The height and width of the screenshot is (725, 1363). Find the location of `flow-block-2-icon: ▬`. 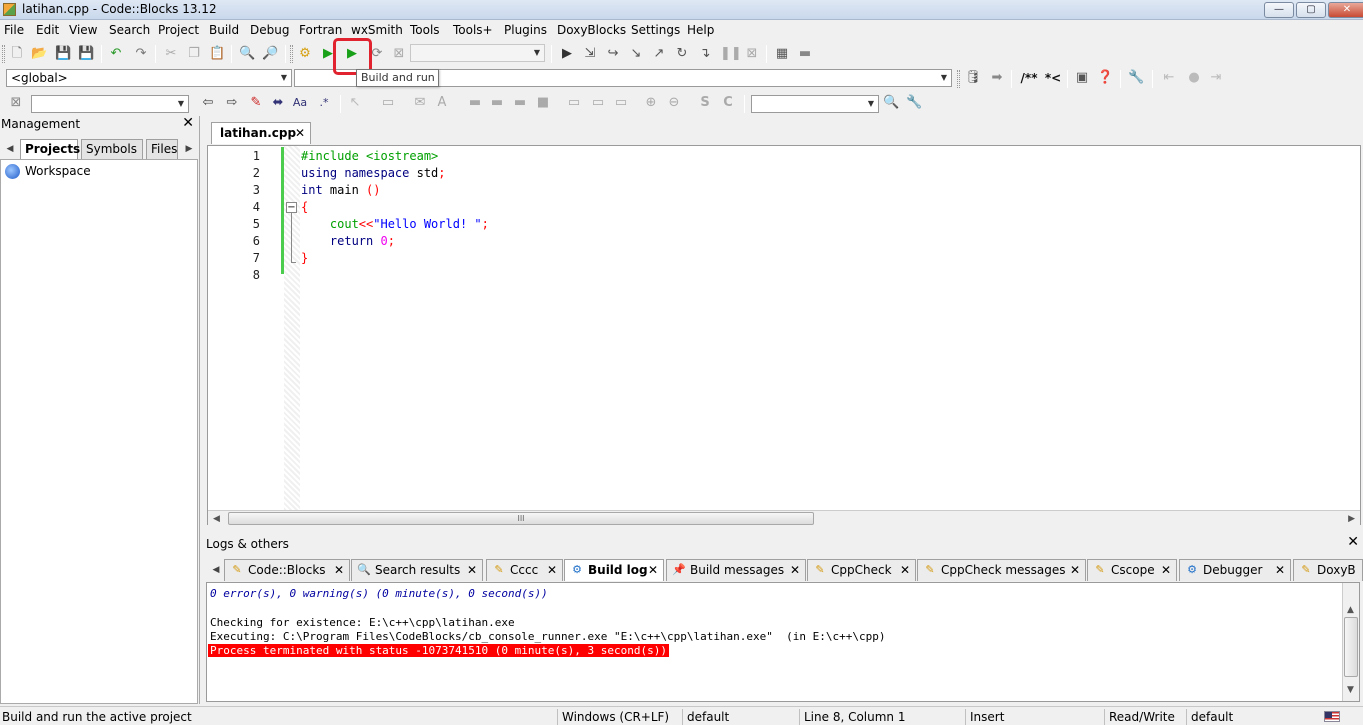

flow-block-2-icon: ▬ is located at coordinates (497, 103).